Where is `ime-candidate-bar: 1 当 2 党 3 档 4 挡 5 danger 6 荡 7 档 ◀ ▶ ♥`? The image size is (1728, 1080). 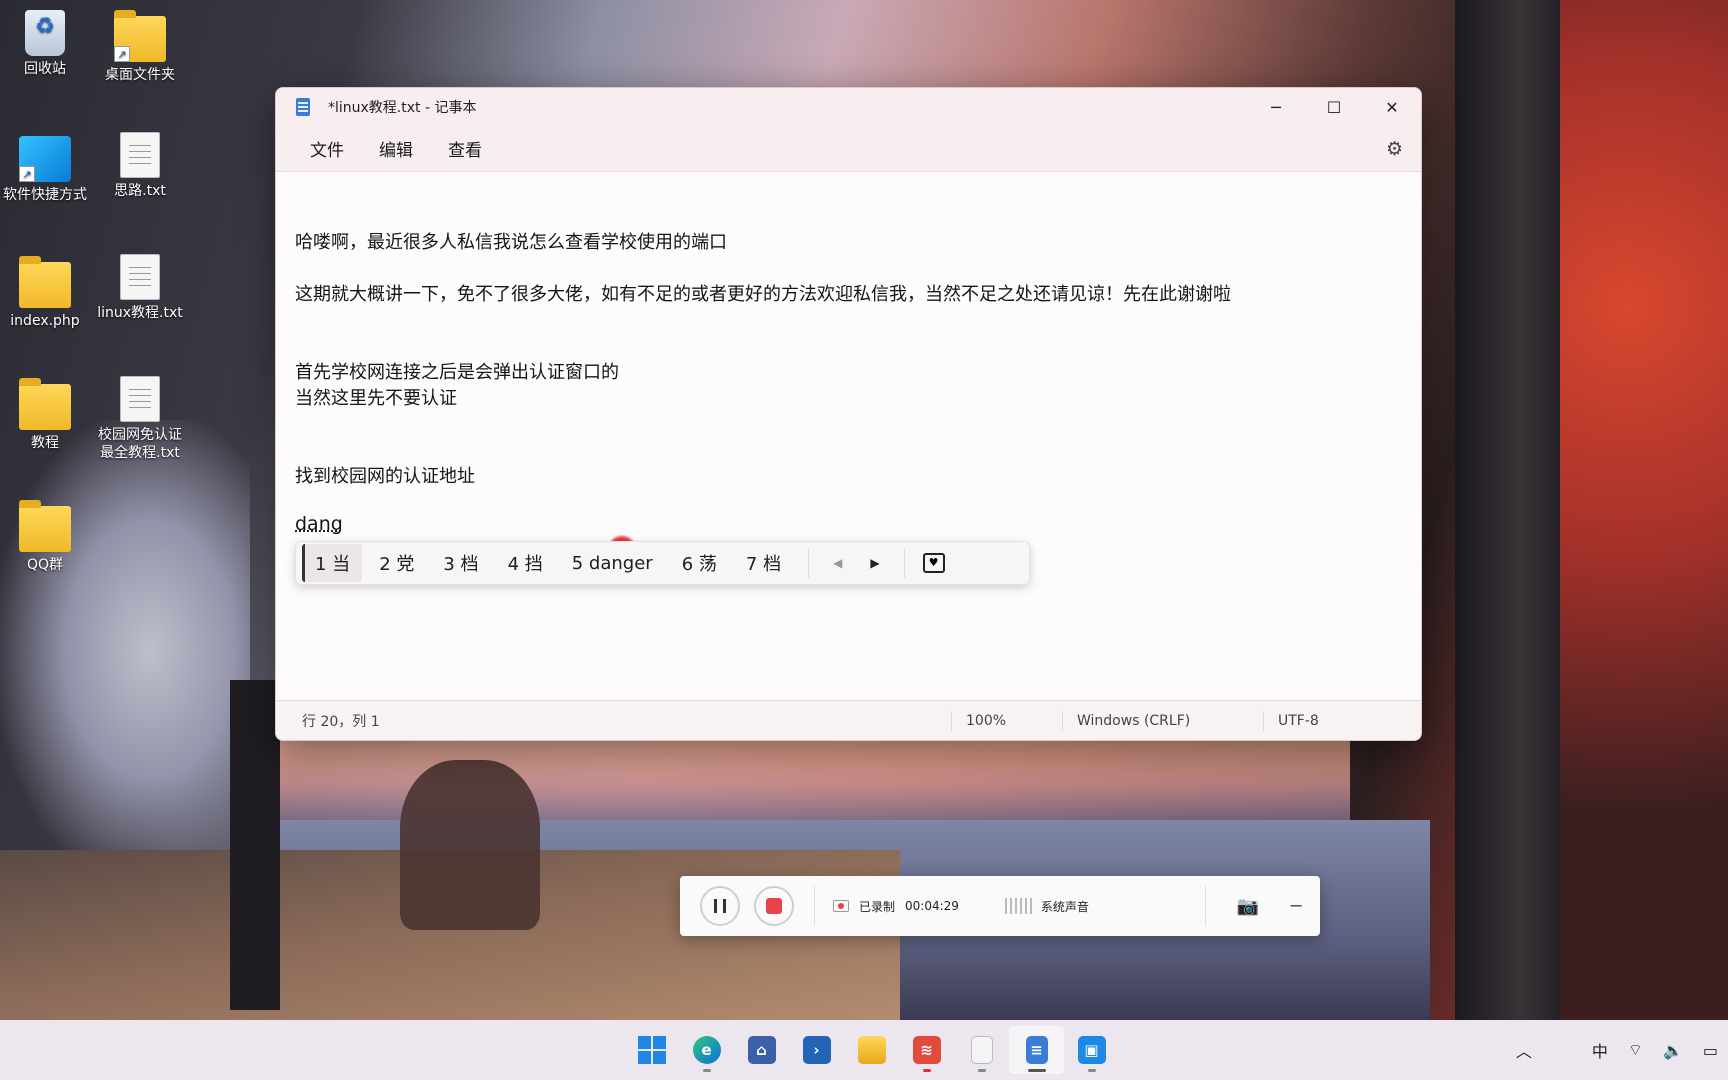 ime-candidate-bar: 1 当 2 党 3 档 4 挡 5 danger 6 荡 7 档 ◀ ▶ ♥ is located at coordinates (662, 563).